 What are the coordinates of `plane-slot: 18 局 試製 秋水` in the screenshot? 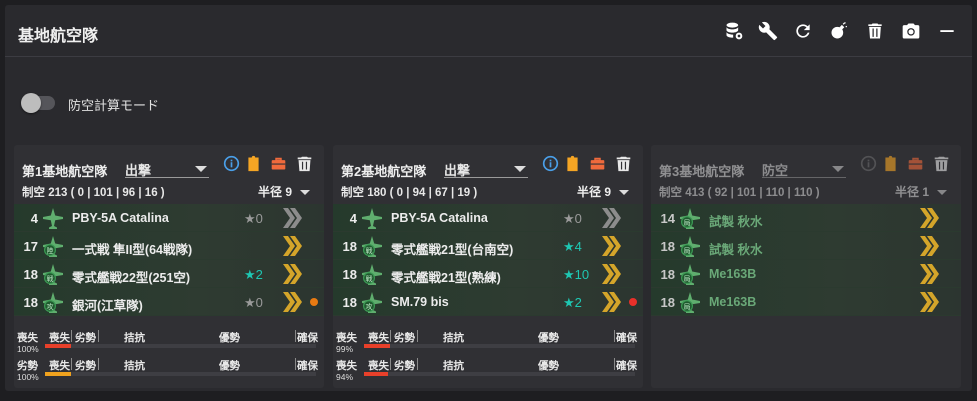 It's located at (806, 246).